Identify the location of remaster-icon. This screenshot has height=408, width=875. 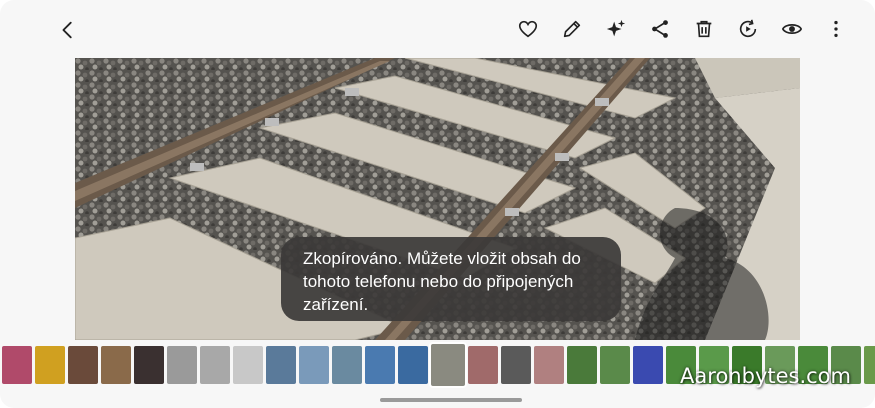
(748, 28).